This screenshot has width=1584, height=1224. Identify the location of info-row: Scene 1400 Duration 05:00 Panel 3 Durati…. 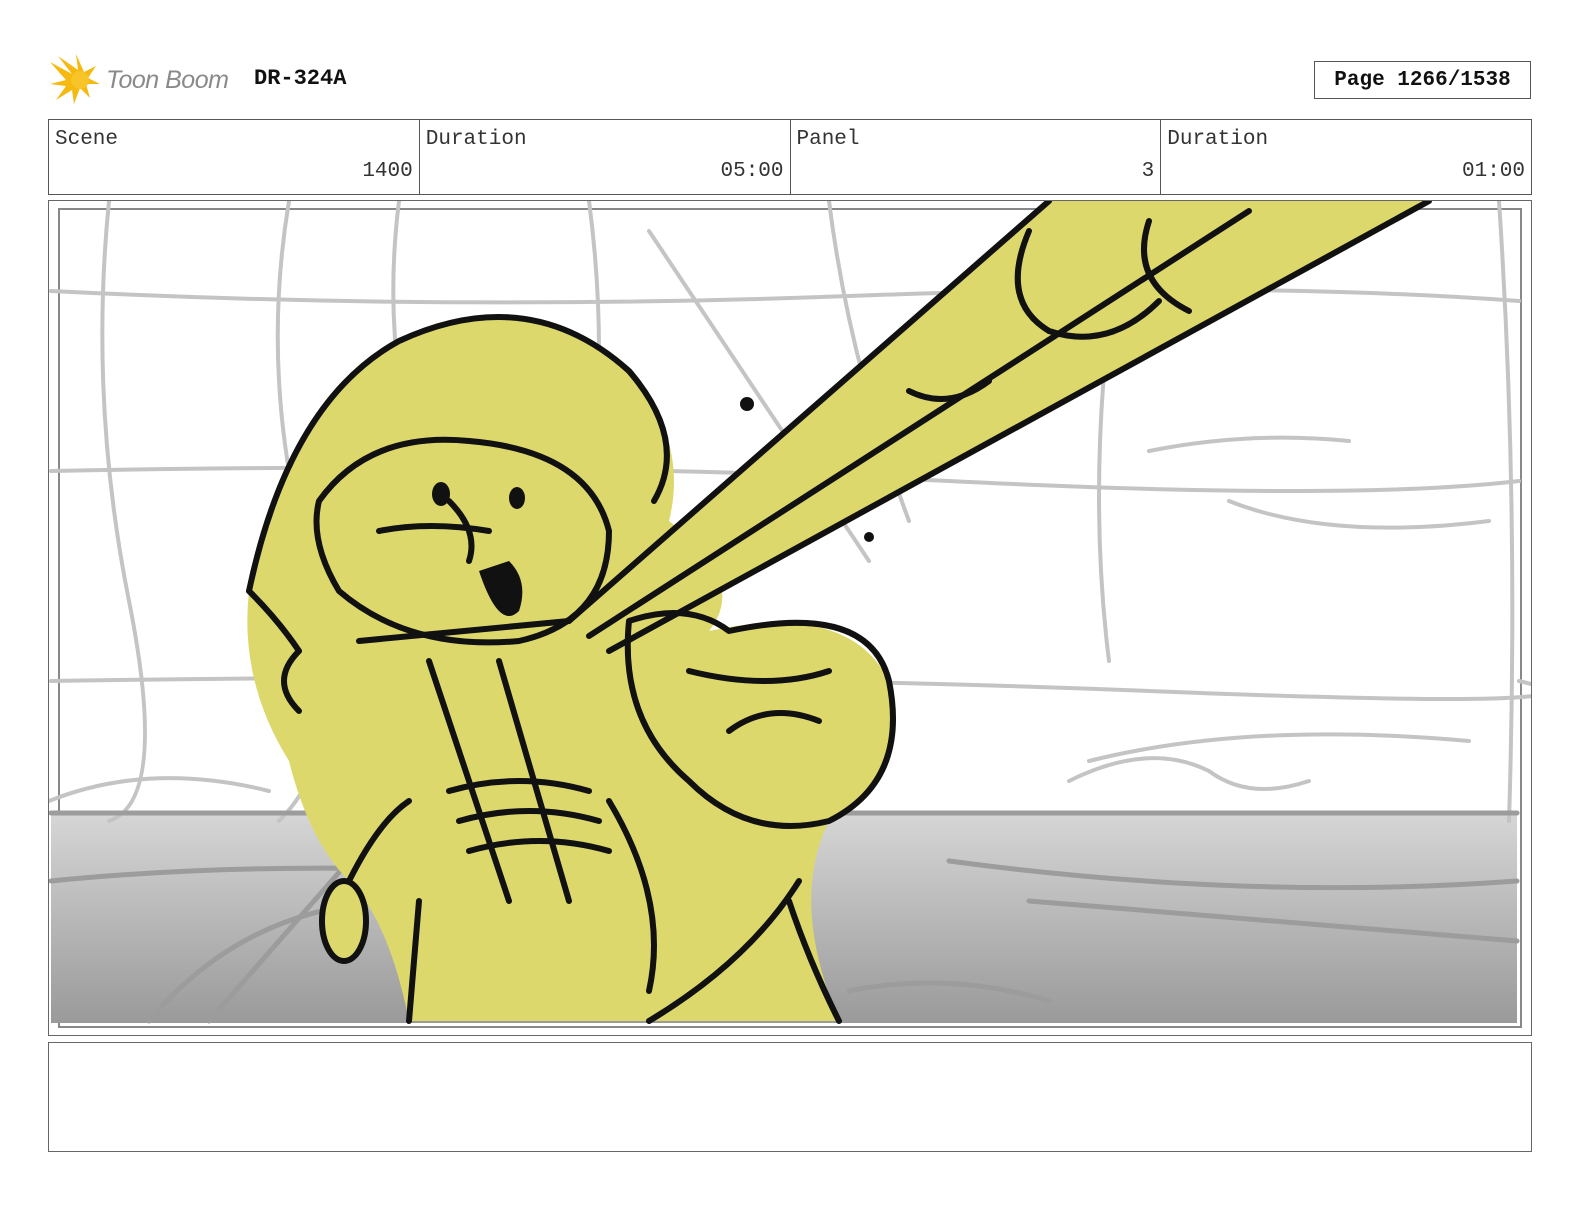
(790, 157).